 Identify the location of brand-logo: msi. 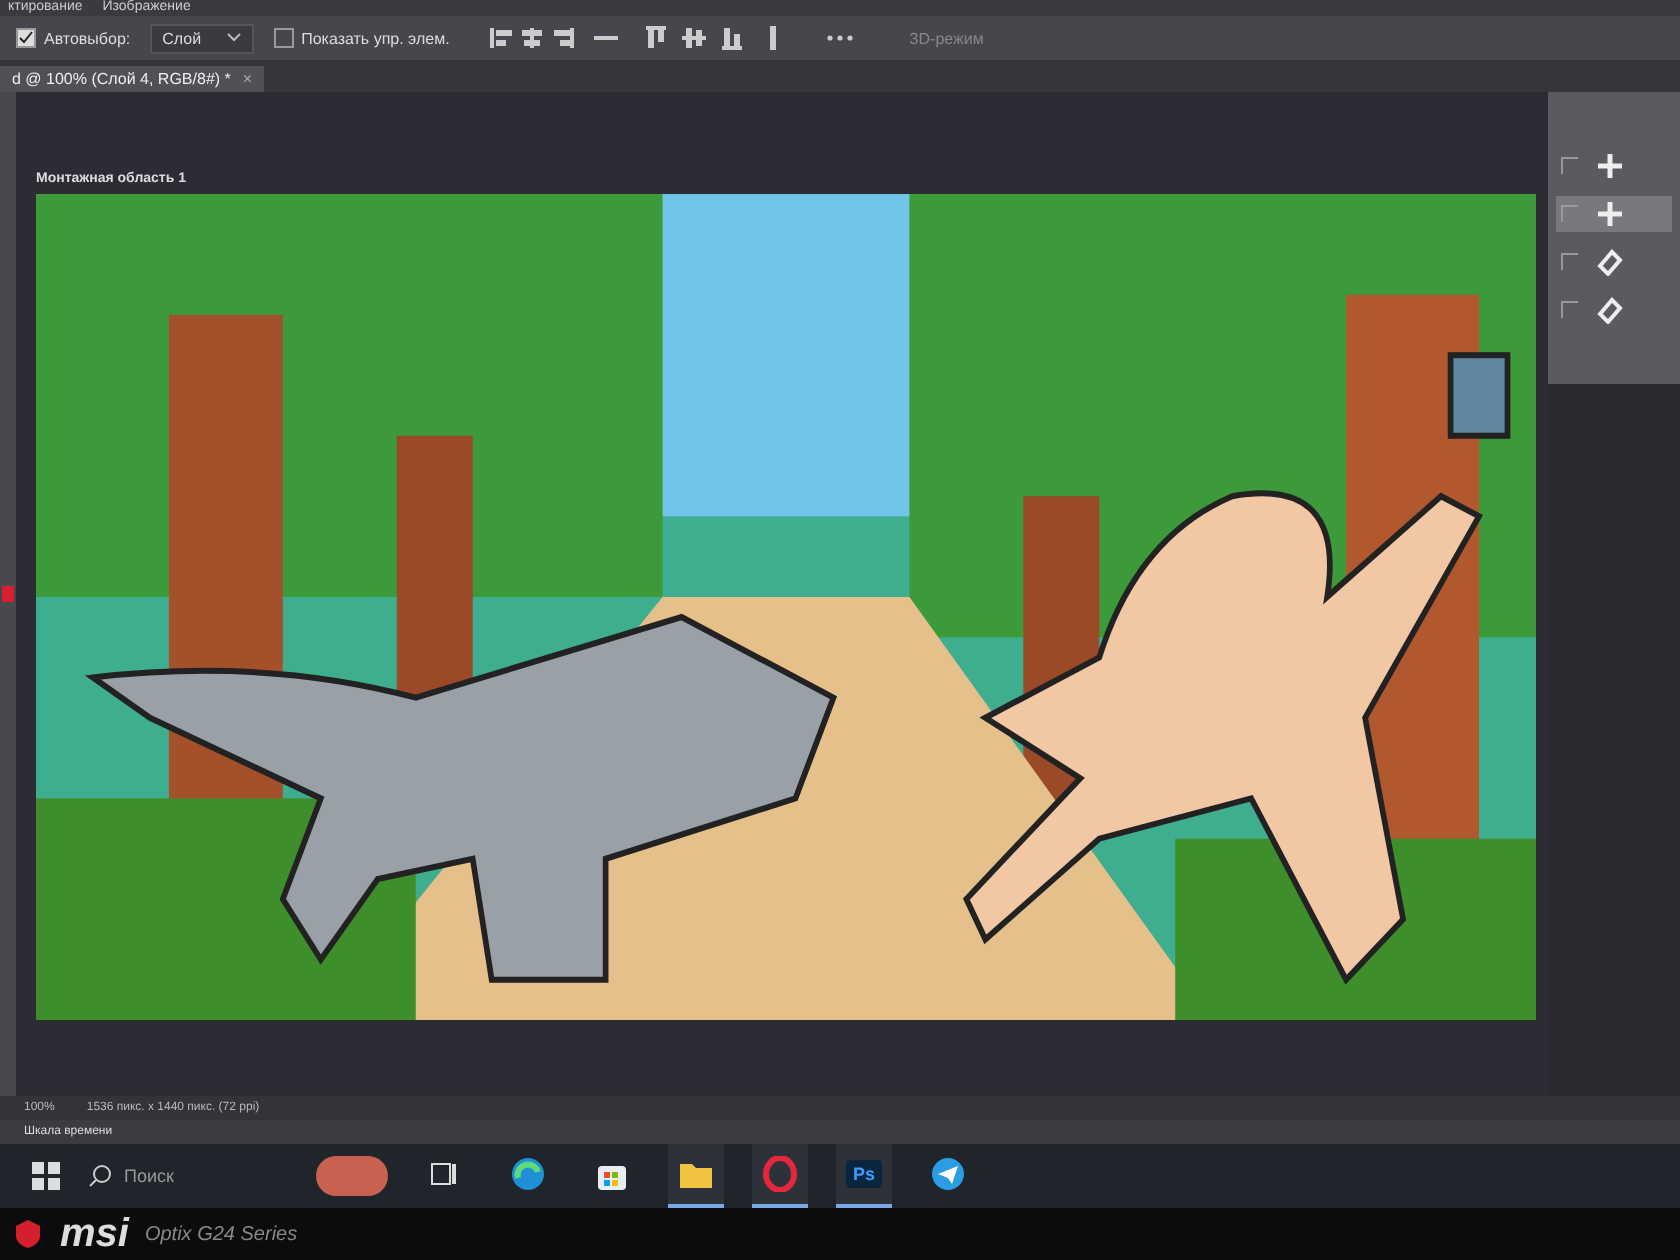
(94, 1234).